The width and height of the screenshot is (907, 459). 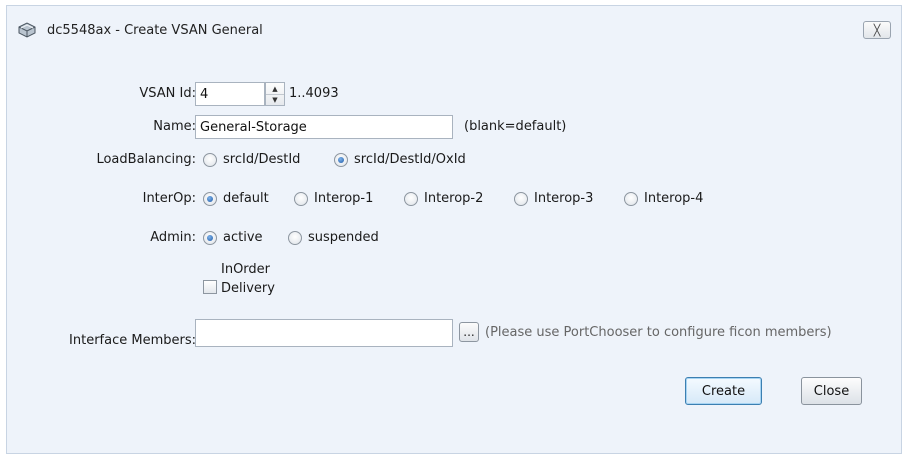 What do you see at coordinates (275, 99) in the screenshot?
I see `spin-down-arrow-icon: ▼` at bounding box center [275, 99].